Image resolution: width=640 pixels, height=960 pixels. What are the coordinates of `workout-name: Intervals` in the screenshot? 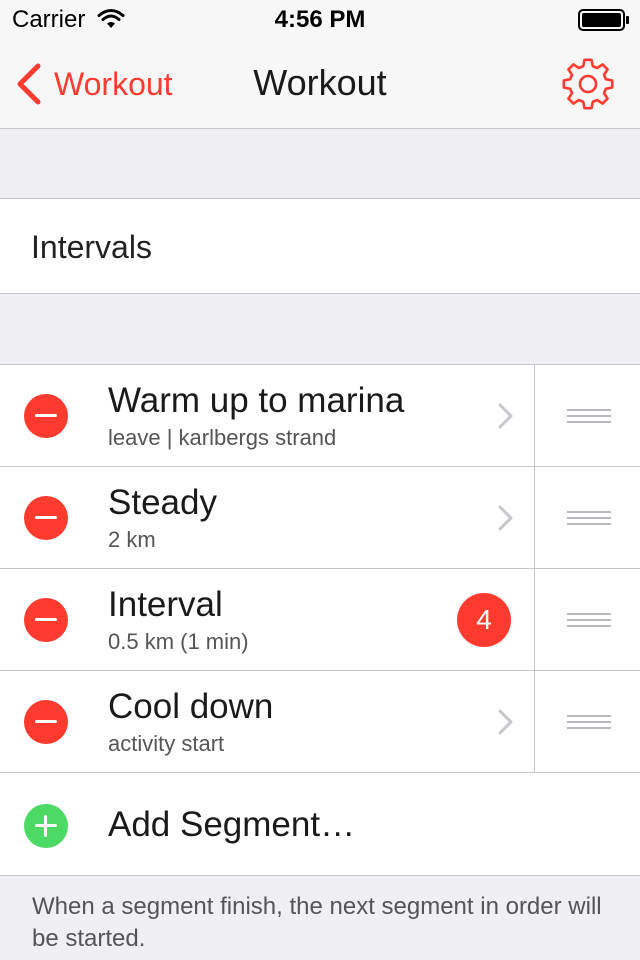 It's located at (91, 247).